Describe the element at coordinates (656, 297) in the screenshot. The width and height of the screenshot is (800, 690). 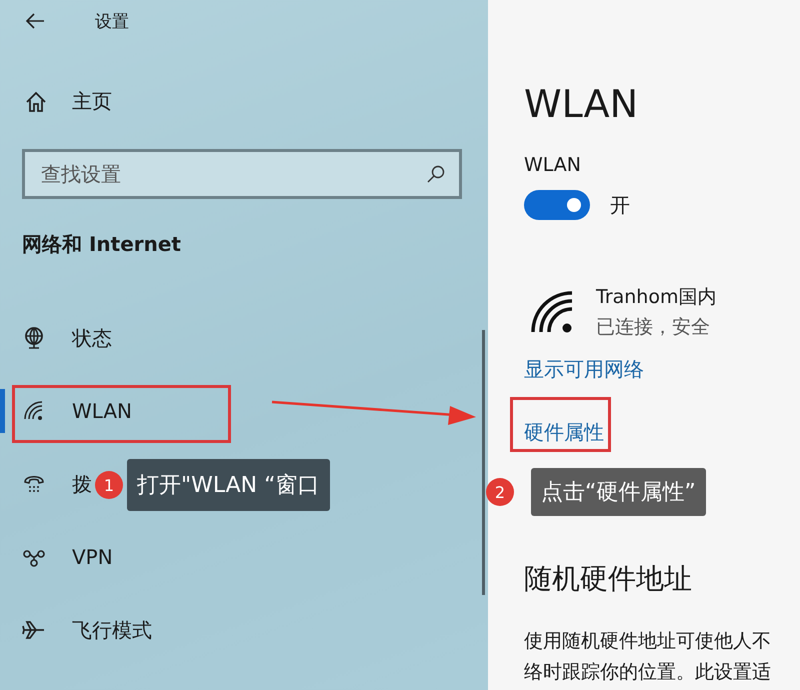
I see `network-name: Tranhom国内` at that location.